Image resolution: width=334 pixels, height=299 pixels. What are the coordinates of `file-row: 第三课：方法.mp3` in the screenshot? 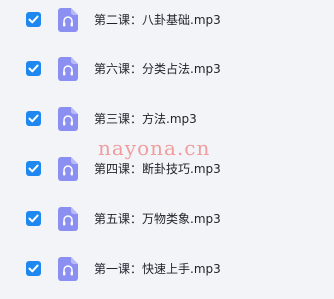 It's located at (167, 120).